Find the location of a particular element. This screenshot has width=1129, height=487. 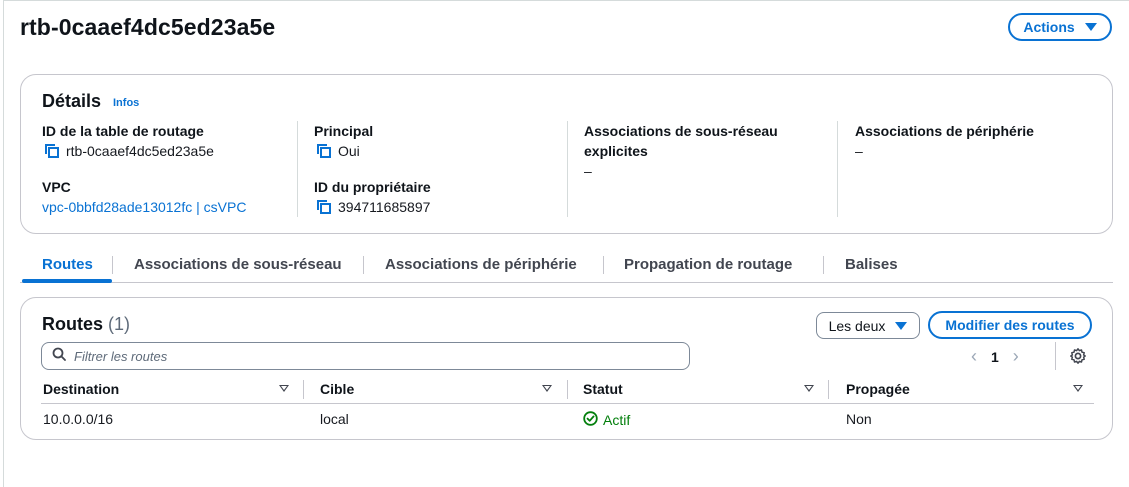

cell-destination: 10.0.0.0/16 is located at coordinates (78, 419).